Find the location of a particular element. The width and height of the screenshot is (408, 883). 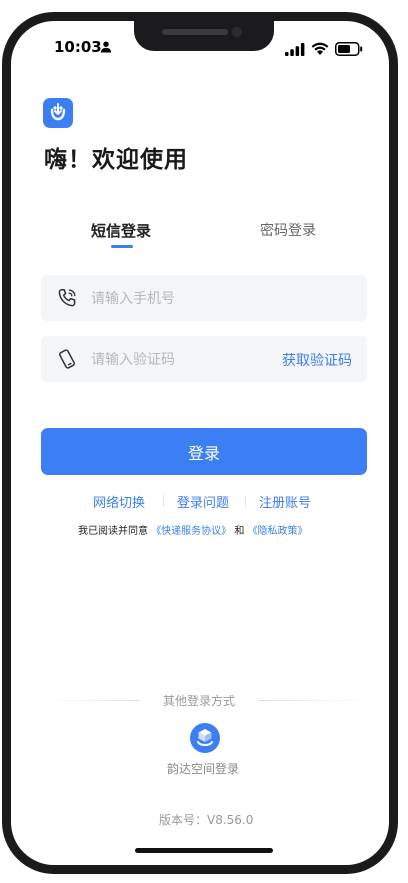

code-field: 获取验证码 is located at coordinates (204, 360).